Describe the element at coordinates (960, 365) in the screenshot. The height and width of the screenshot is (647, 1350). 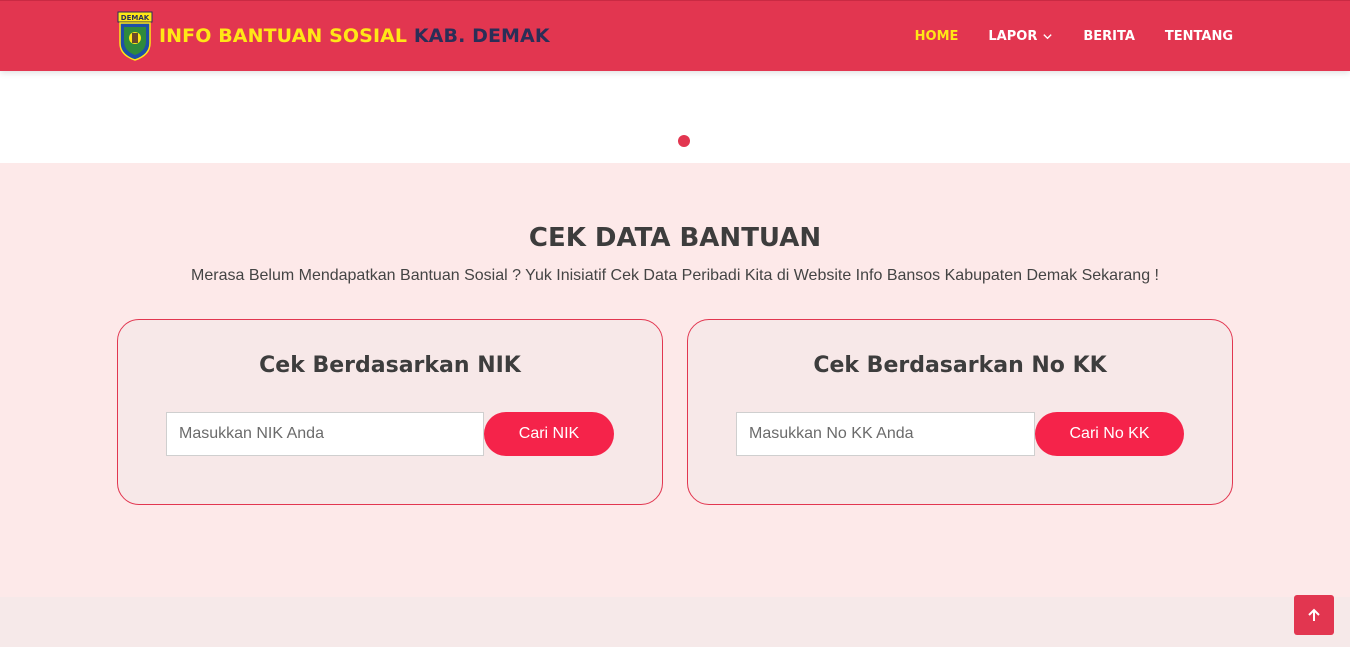
I see `kk-card-heading: Cek Berdasarkan No KK` at that location.